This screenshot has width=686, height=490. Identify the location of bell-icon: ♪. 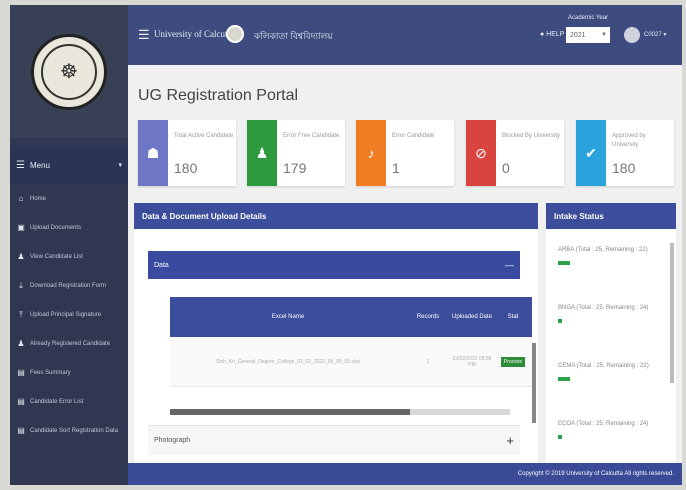
(371, 153).